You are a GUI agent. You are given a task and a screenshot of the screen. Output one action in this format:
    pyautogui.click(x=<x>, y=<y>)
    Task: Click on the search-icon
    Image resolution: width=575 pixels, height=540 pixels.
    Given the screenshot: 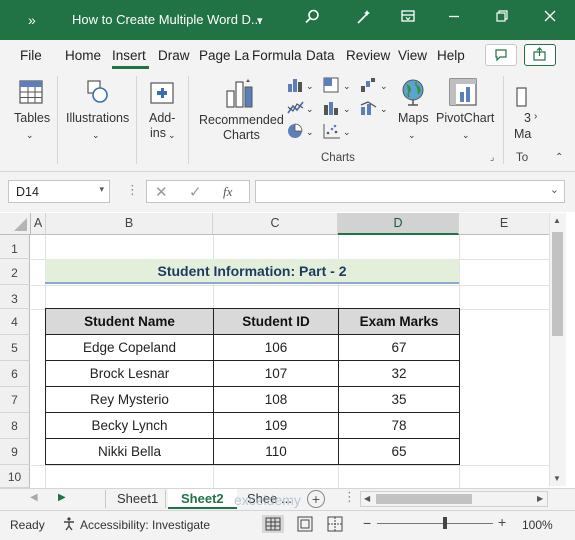 What is the action you would take?
    pyautogui.click(x=312, y=19)
    